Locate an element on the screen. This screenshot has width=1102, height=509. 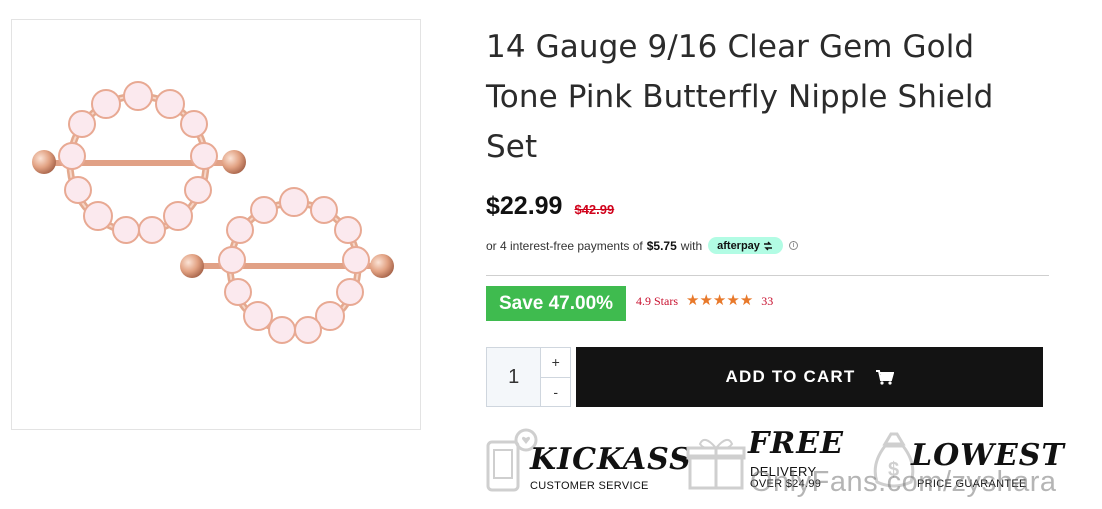
feature-sub: CUSTOMER SERVICE is located at coordinates (589, 486).